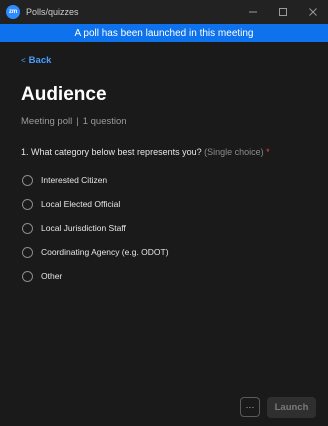 This screenshot has height=426, width=328. I want to click on poll-type: Meeting poll, so click(47, 121).